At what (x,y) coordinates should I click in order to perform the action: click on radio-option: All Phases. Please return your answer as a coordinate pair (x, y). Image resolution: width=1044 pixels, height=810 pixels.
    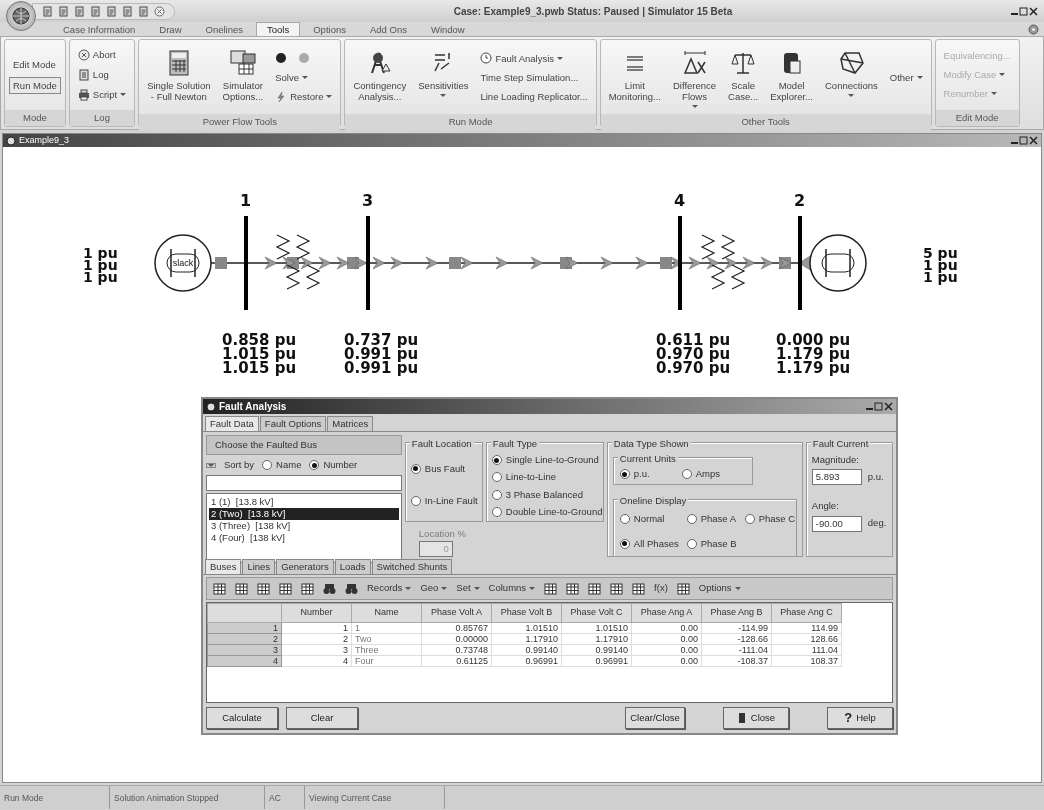
    Looking at the image, I should click on (649, 543).